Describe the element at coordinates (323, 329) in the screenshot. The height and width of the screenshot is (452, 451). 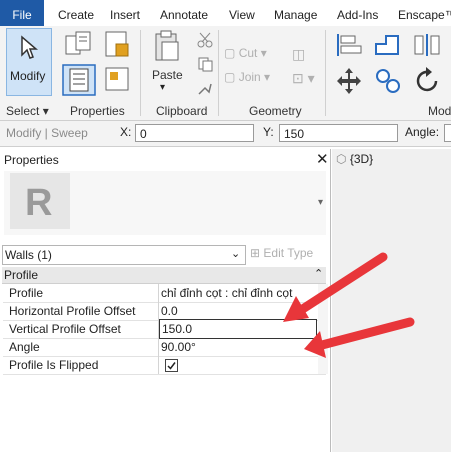
I see `scrollbar` at that location.